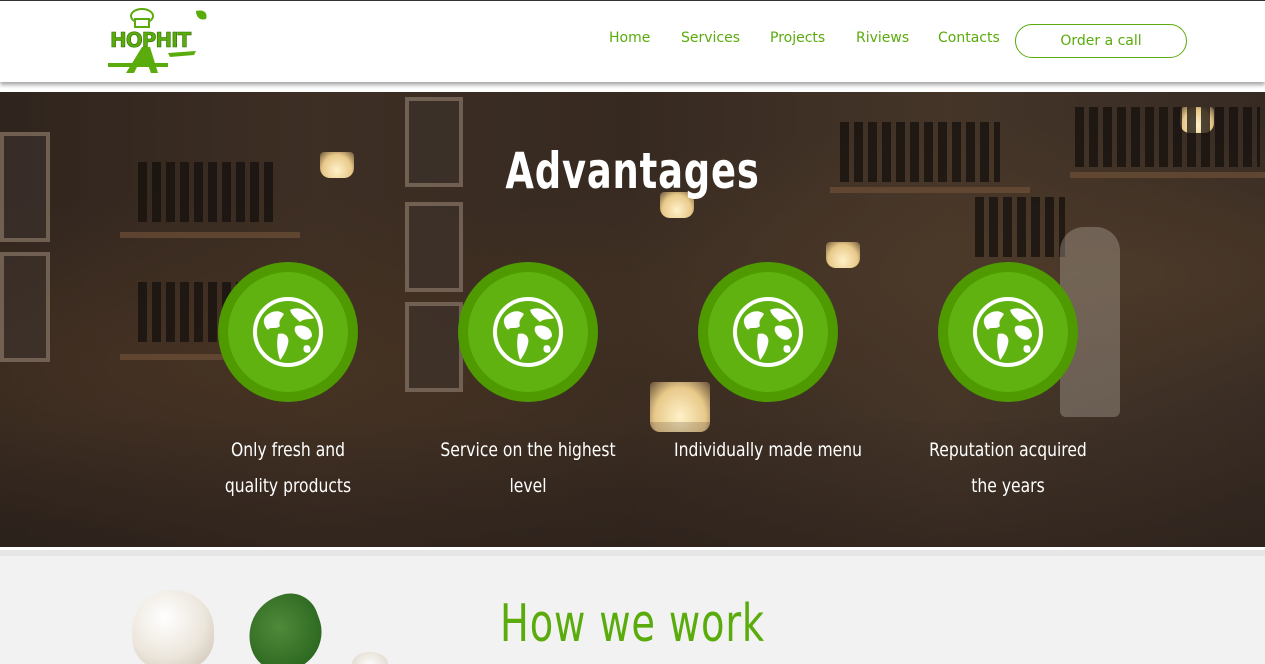 This screenshot has height=664, width=1265. What do you see at coordinates (151, 40) in the screenshot?
I see `svg-text: HOPHIT` at bounding box center [151, 40].